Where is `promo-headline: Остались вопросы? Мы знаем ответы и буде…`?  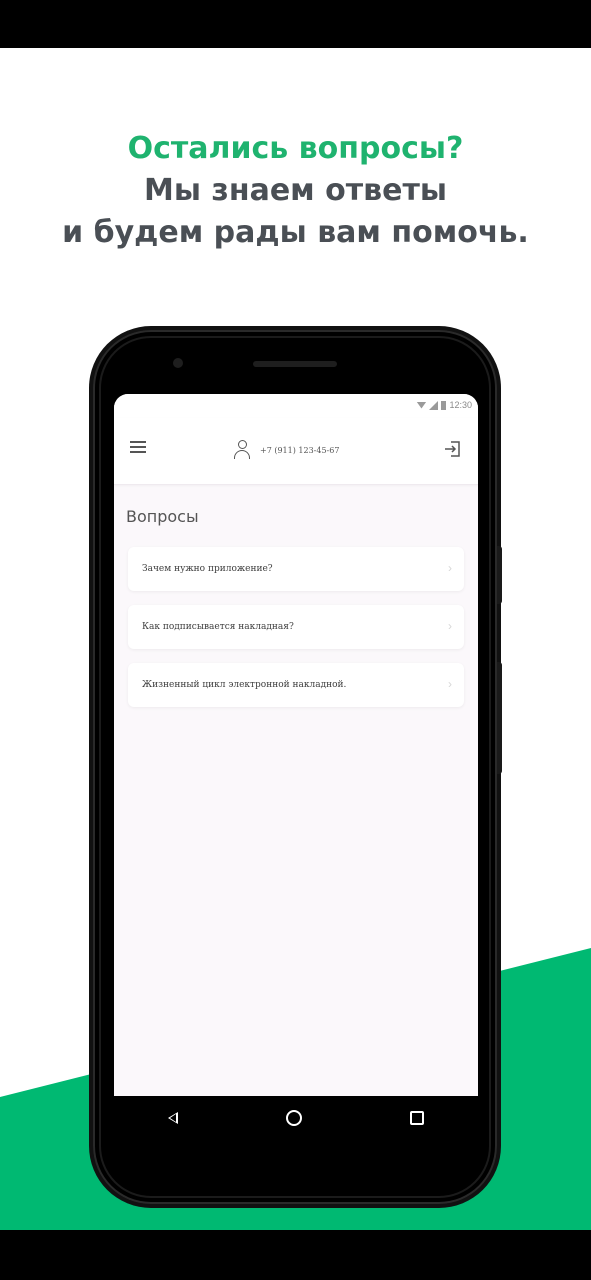
promo-headline: Остались вопросы? Мы знаем ответы и буде… is located at coordinates (295, 191).